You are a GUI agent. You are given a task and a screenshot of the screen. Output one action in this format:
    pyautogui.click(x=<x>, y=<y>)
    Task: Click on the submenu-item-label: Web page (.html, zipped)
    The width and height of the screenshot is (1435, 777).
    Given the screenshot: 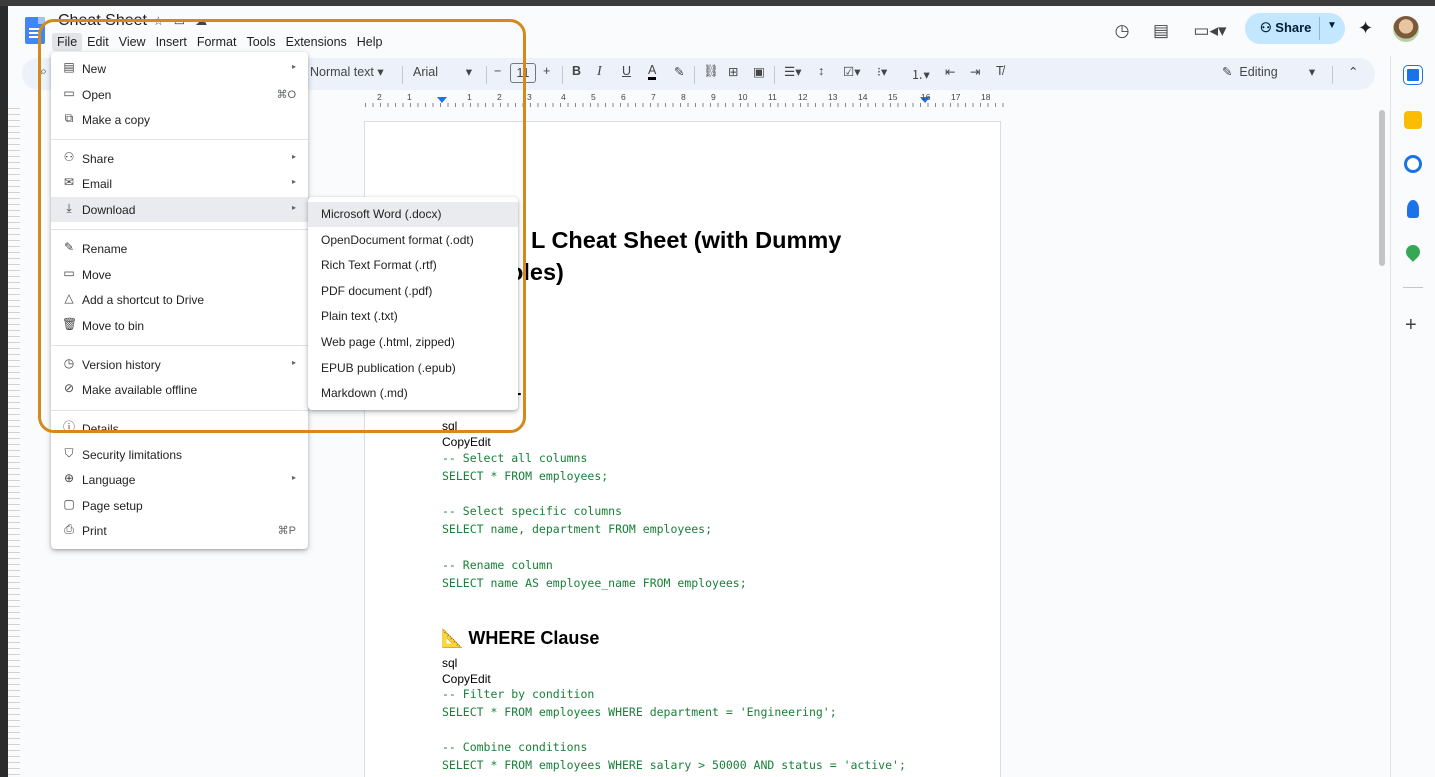 What is the action you would take?
    pyautogui.click(x=388, y=342)
    